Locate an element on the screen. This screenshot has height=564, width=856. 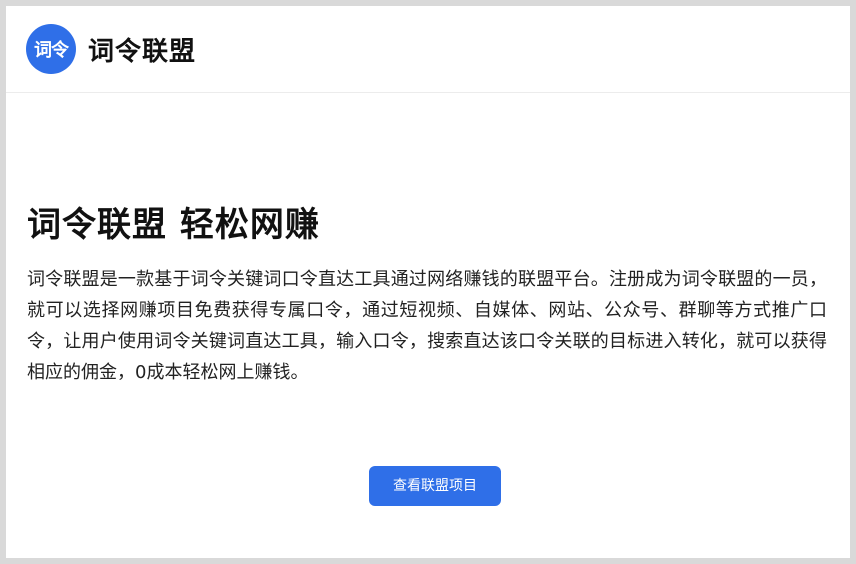
view-alliance-projects-button: 查看联盟项目 is located at coordinates (435, 486).